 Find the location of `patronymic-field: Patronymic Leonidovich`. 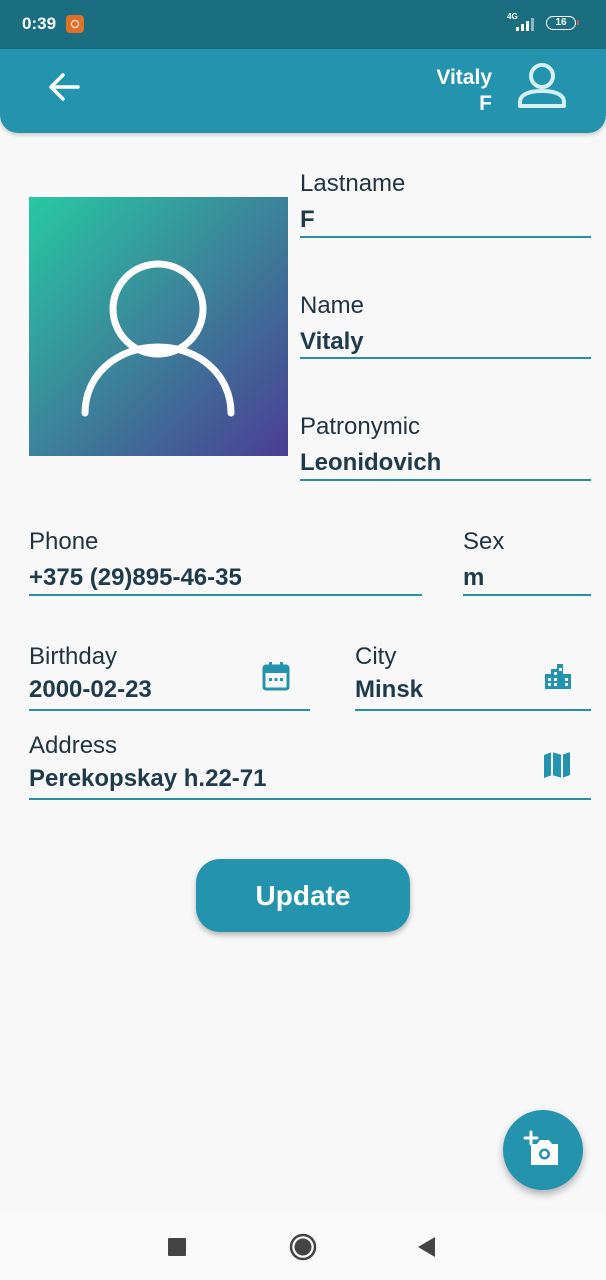

patronymic-field: Patronymic Leonidovich is located at coordinates (445, 446).